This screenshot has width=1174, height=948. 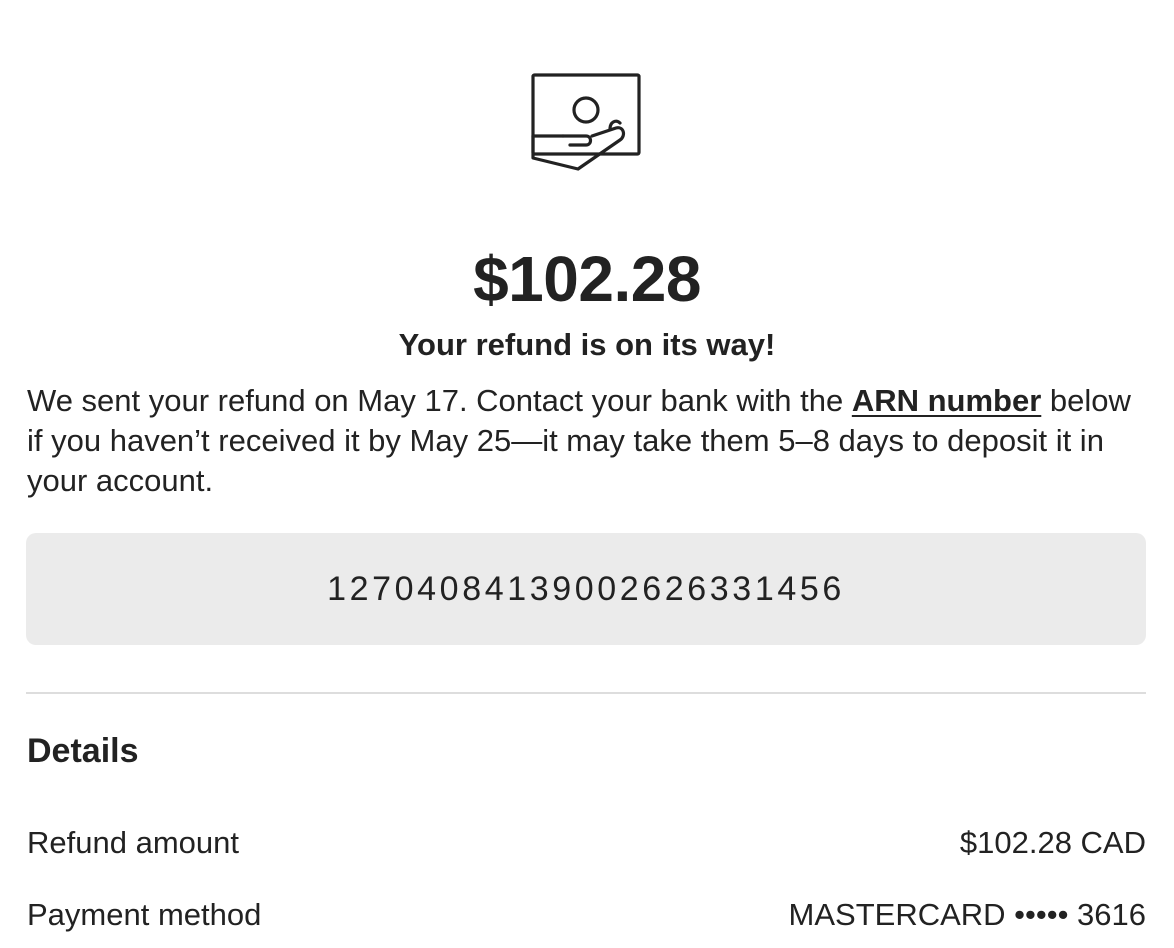 I want to click on section-divider, so click(x=586, y=693).